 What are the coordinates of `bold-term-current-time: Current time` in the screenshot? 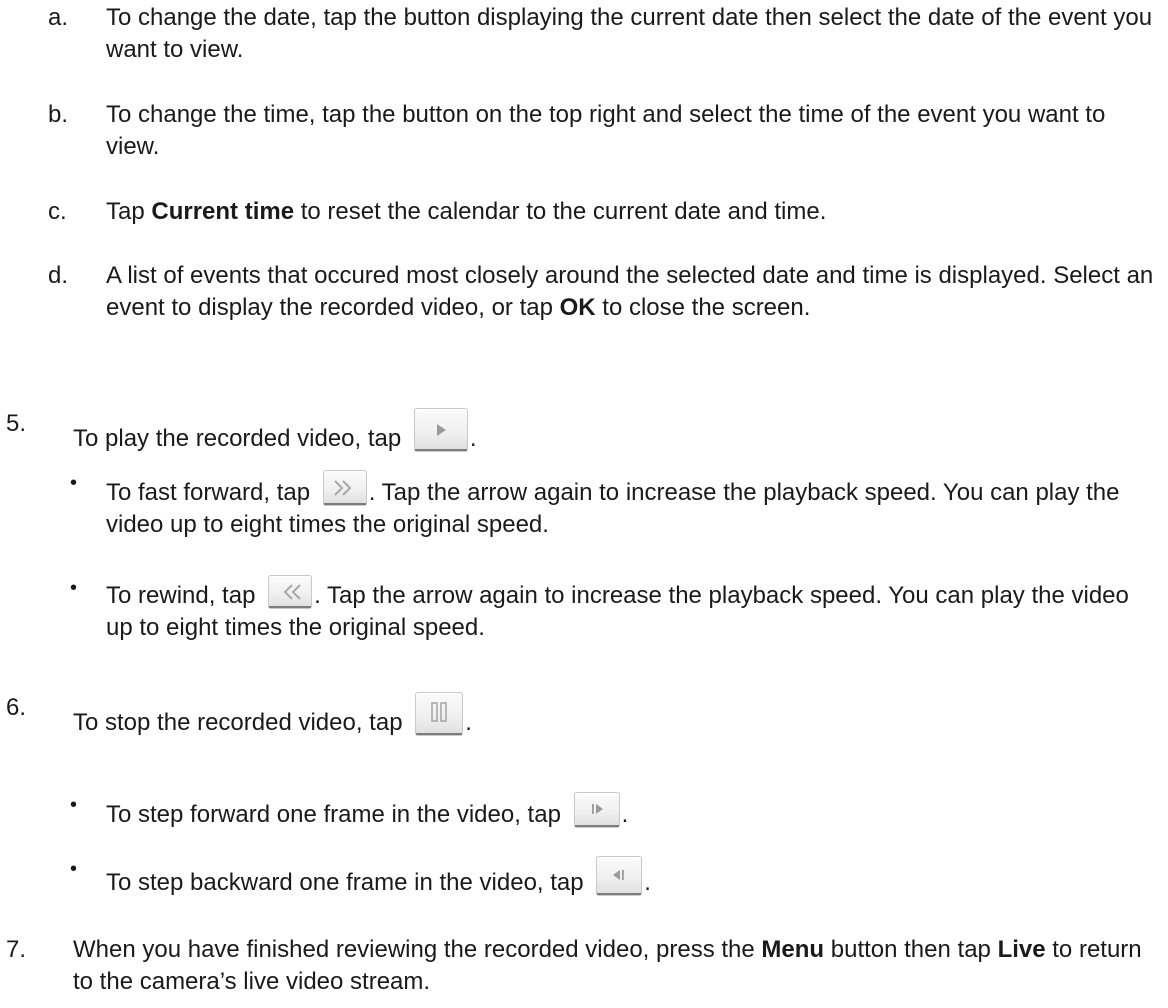 It's located at (223, 211).